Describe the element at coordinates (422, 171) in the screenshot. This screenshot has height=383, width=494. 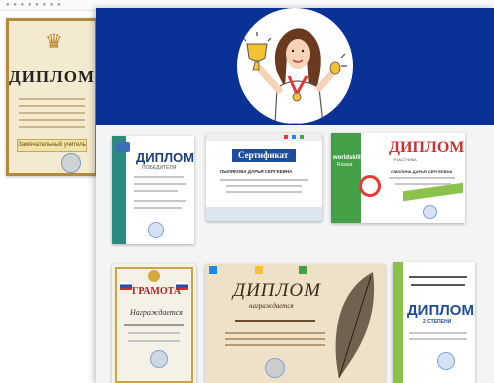
I see `card3-name: СМОЛИНА ДАРЬЯ СЕРГЕЕВНА` at that location.